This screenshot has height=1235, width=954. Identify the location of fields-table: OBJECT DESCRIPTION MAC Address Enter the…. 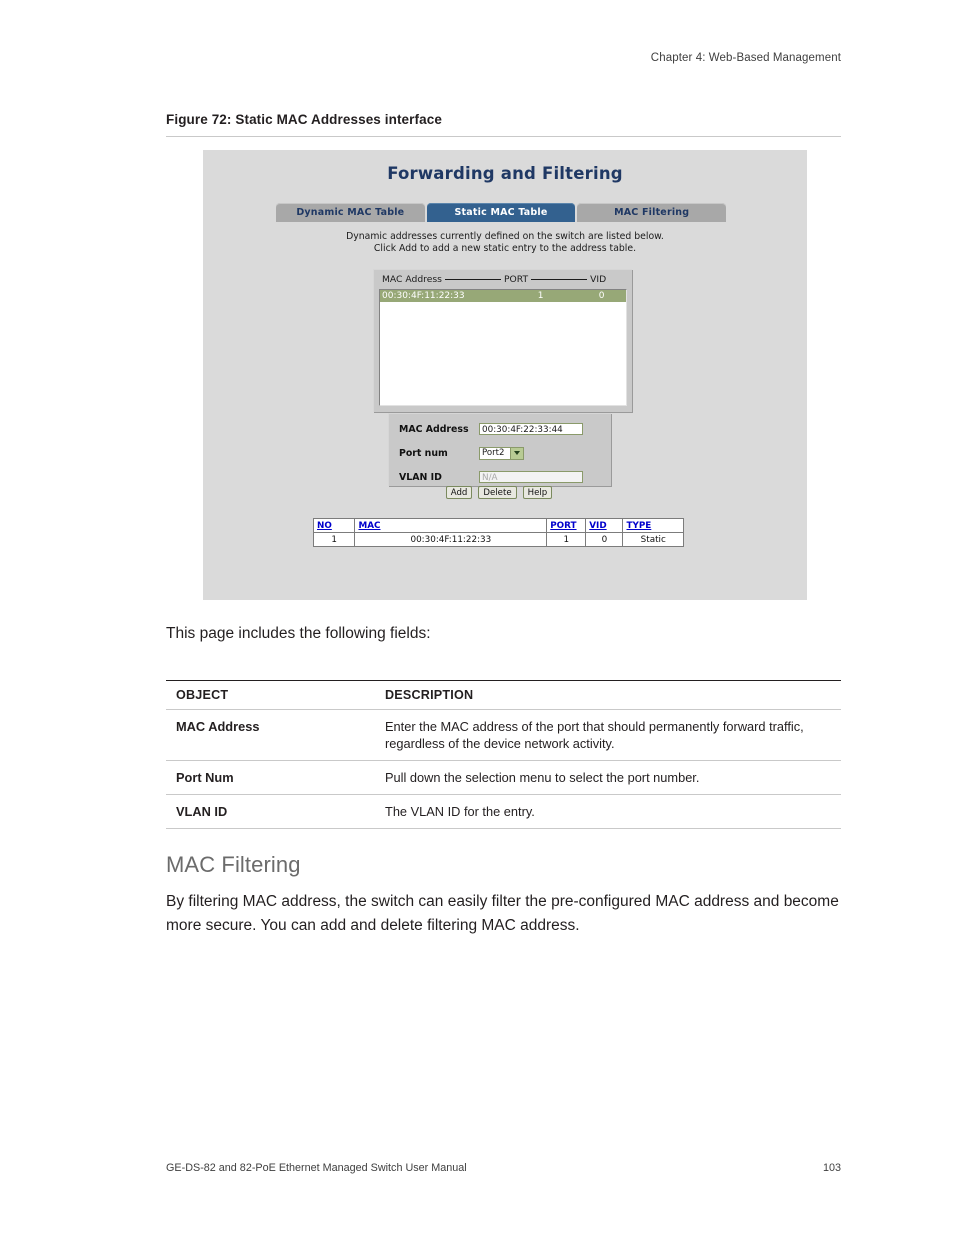
(503, 754).